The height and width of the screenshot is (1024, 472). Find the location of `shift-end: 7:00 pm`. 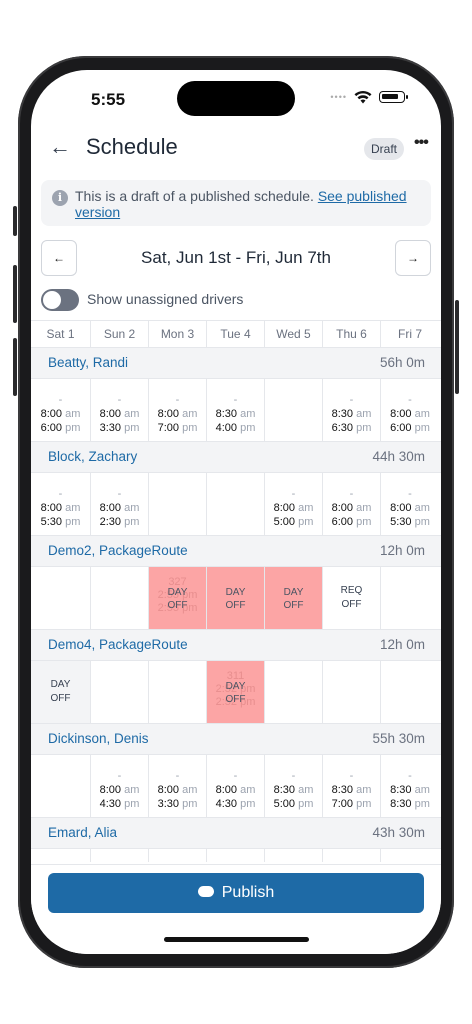

shift-end: 7:00 pm is located at coordinates (177, 428).